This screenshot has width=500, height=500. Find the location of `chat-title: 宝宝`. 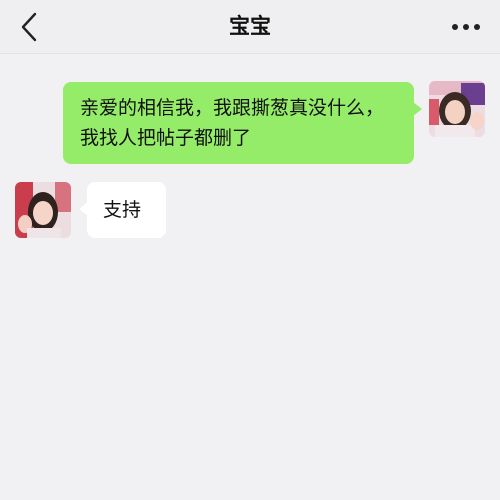

chat-title: 宝宝 is located at coordinates (250, 26).